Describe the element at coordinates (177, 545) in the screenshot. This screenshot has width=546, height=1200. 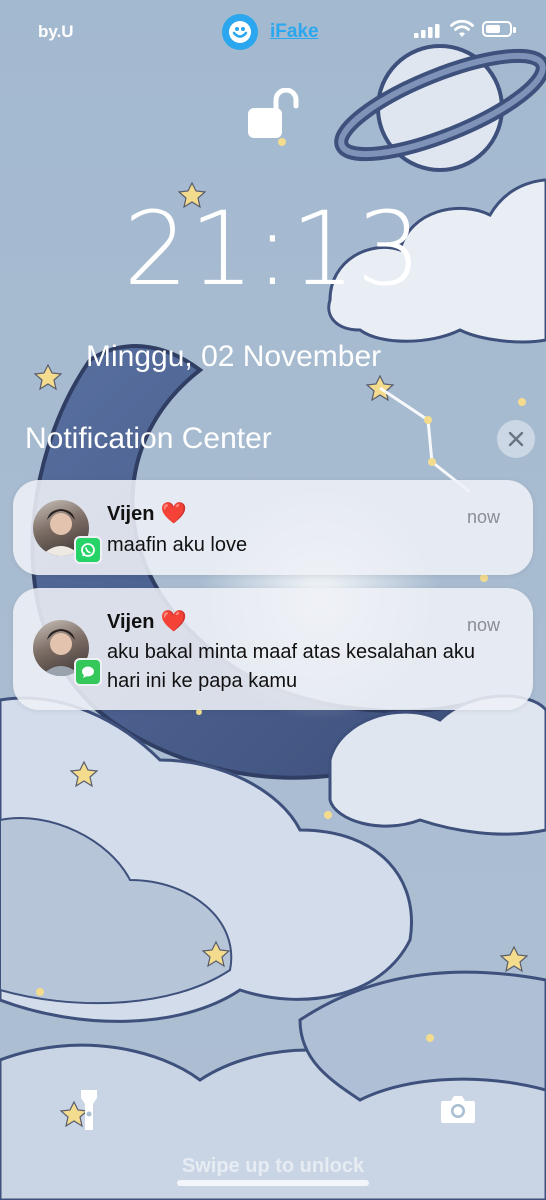
I see `notification-message: maafin aku love` at that location.